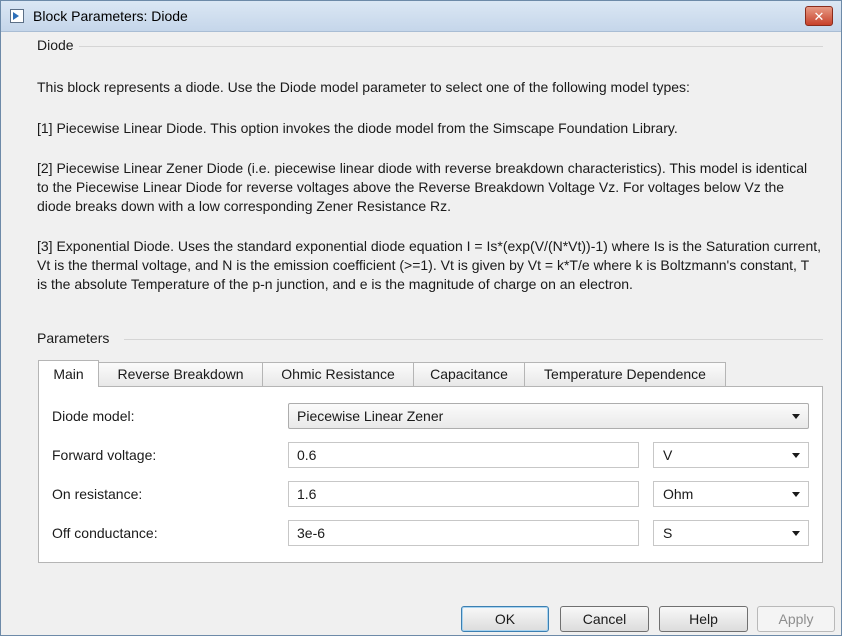 The image size is (844, 638). Describe the element at coordinates (451, 46) in the screenshot. I see `block-group-divider` at that location.